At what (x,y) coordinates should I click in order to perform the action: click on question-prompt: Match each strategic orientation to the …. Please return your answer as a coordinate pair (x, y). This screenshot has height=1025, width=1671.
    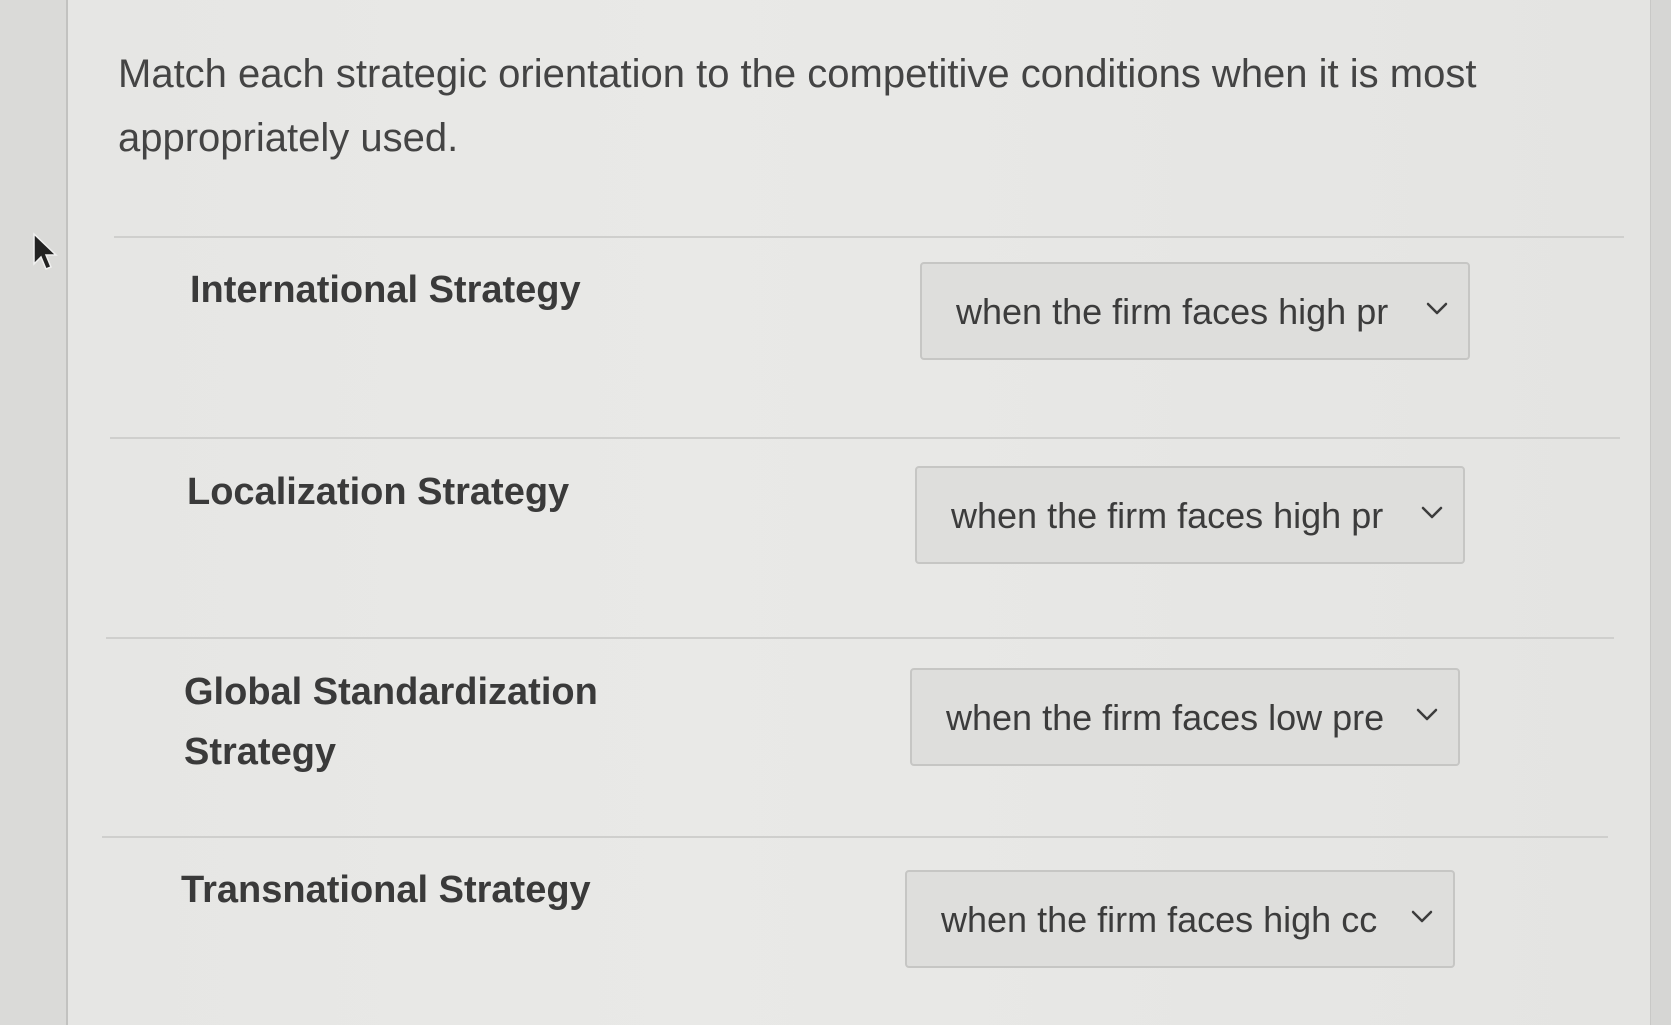
    Looking at the image, I should click on (797, 106).